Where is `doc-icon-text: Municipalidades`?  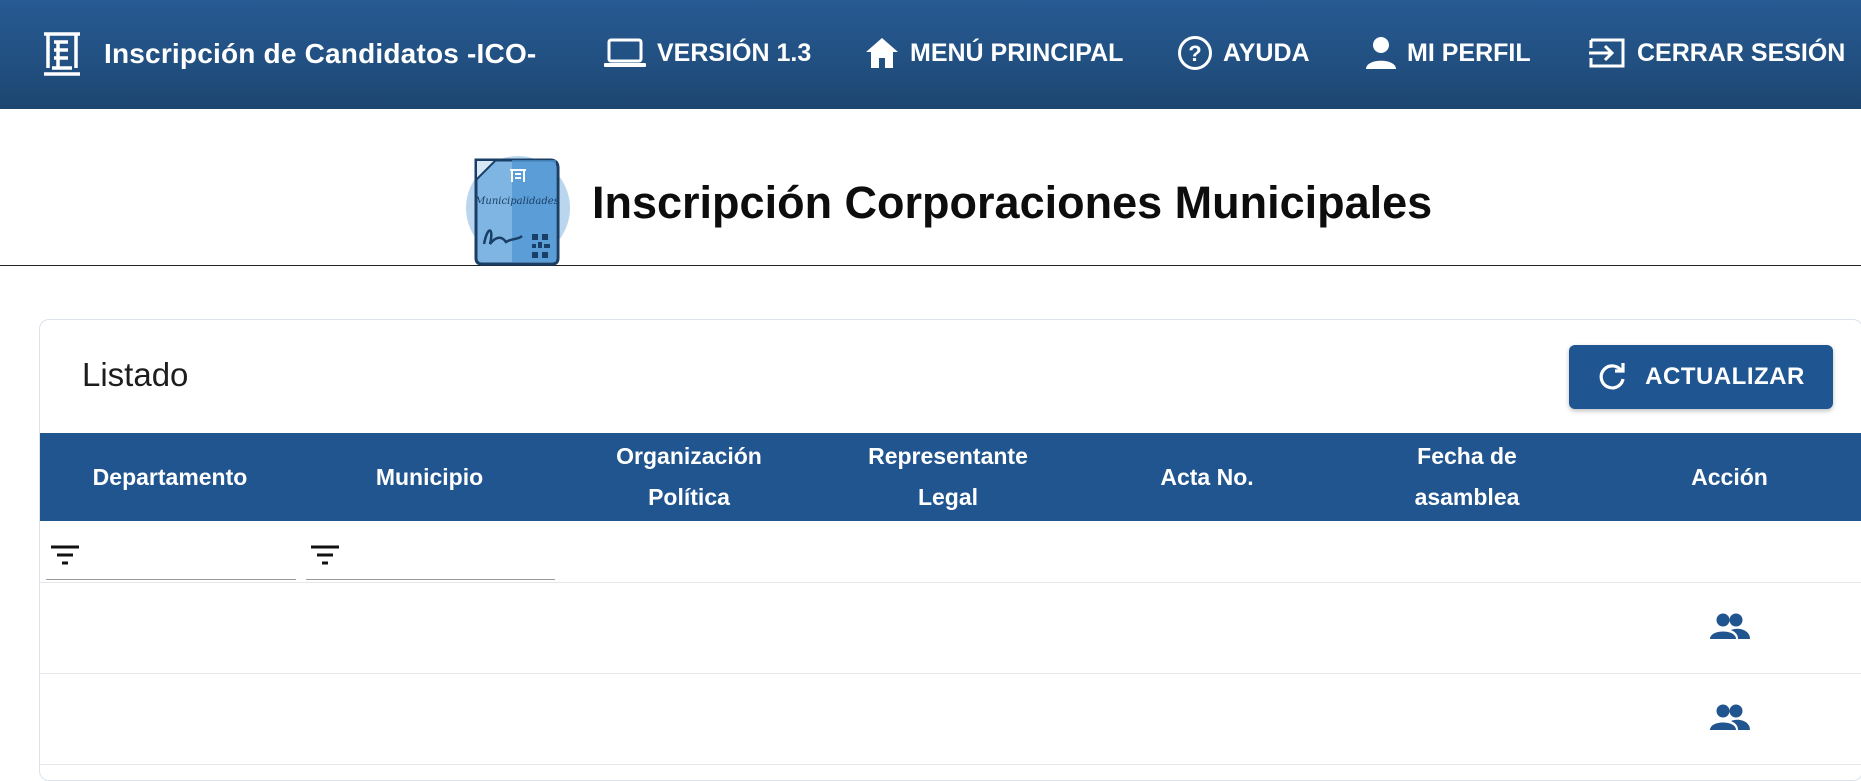
doc-icon-text: Municipalidades is located at coordinates (516, 201).